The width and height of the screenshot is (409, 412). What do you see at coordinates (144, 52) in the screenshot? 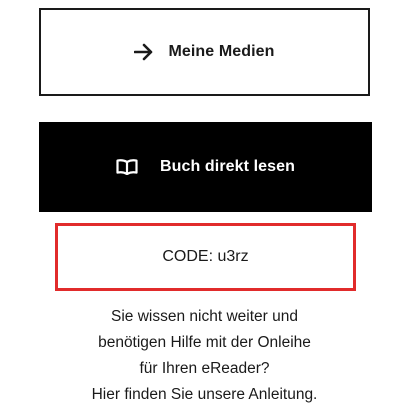
I see `arrow-right-icon` at bounding box center [144, 52].